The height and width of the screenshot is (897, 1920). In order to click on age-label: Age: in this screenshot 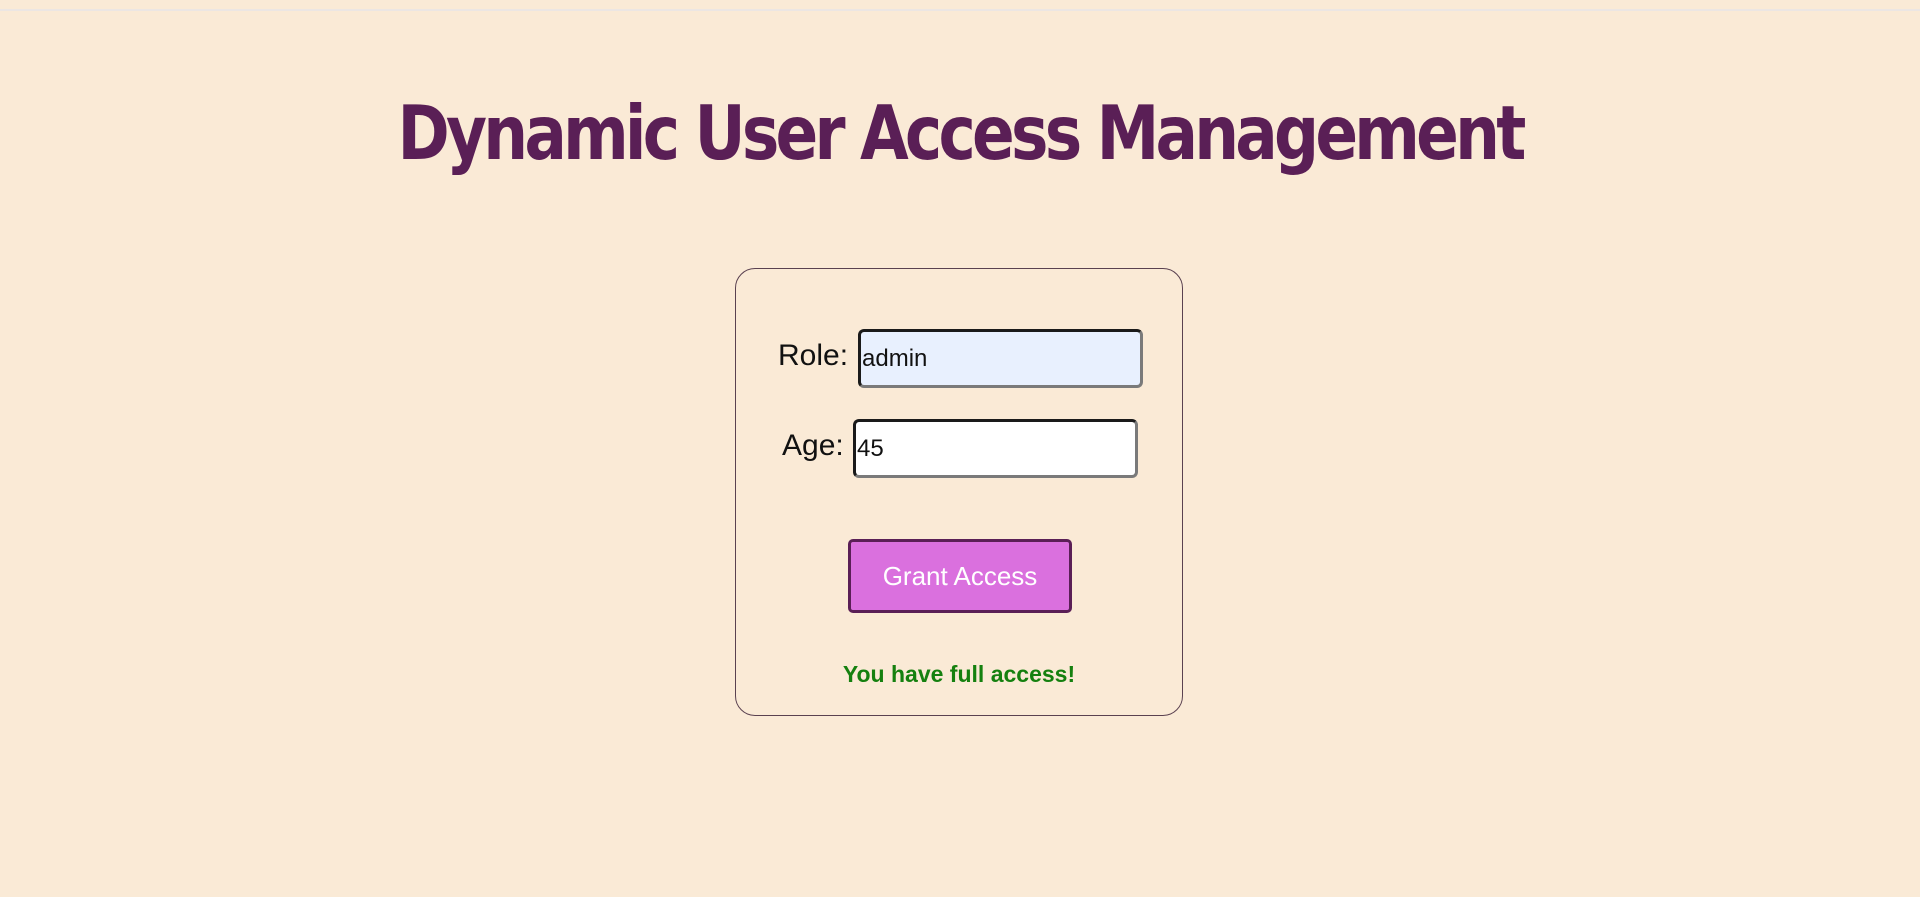, I will do `click(813, 445)`.